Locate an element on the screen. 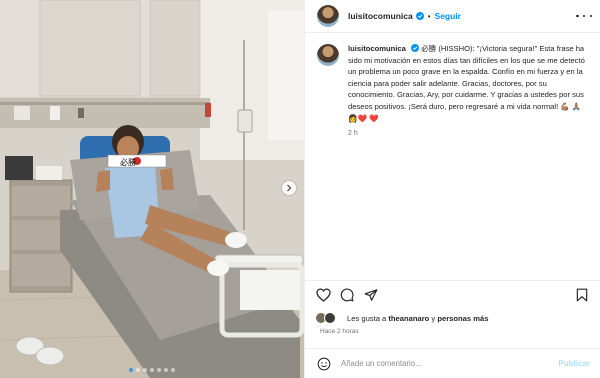 The width and height of the screenshot is (600, 378). likes-row: Les gusta a theananaro y personas más is located at coordinates (452, 318).